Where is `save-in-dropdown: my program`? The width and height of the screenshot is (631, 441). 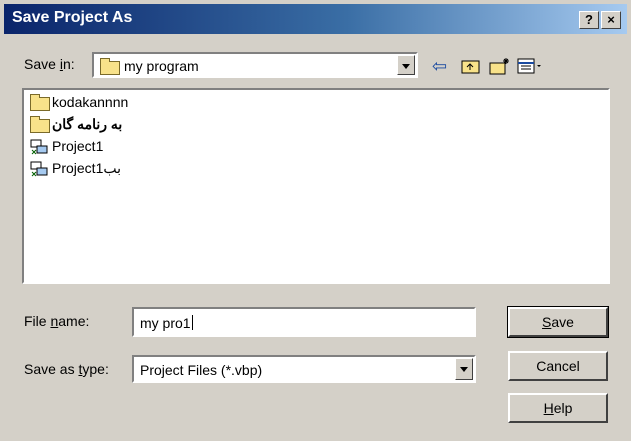 save-in-dropdown: my program is located at coordinates (255, 65).